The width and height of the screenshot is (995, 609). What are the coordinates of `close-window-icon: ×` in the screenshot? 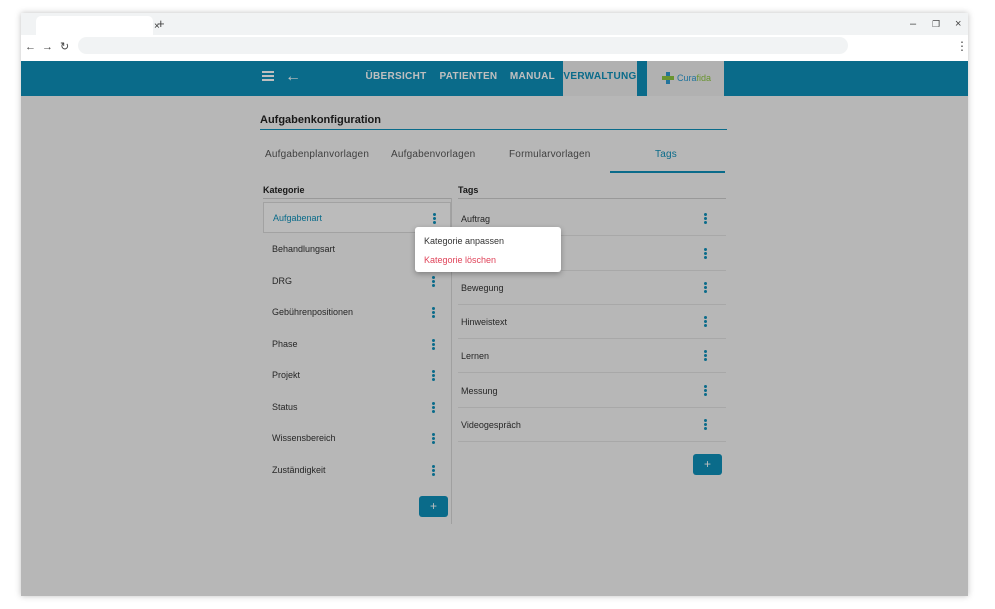 It's located at (958, 24).